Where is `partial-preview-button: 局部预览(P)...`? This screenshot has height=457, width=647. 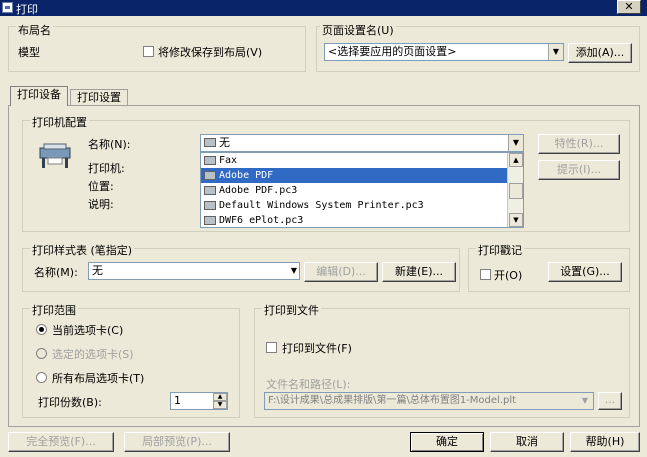
partial-preview-button: 局部预览(P)... is located at coordinates (177, 442).